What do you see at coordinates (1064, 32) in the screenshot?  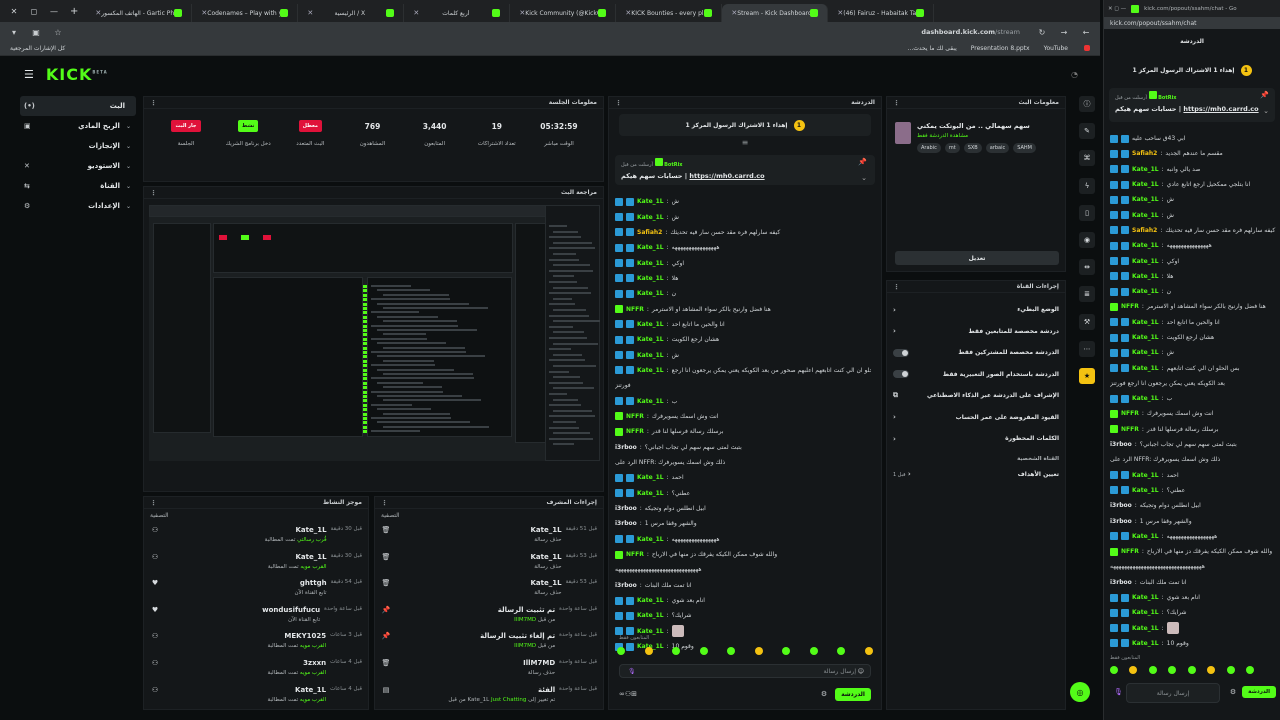 I see `forward-icon: →` at bounding box center [1064, 32].